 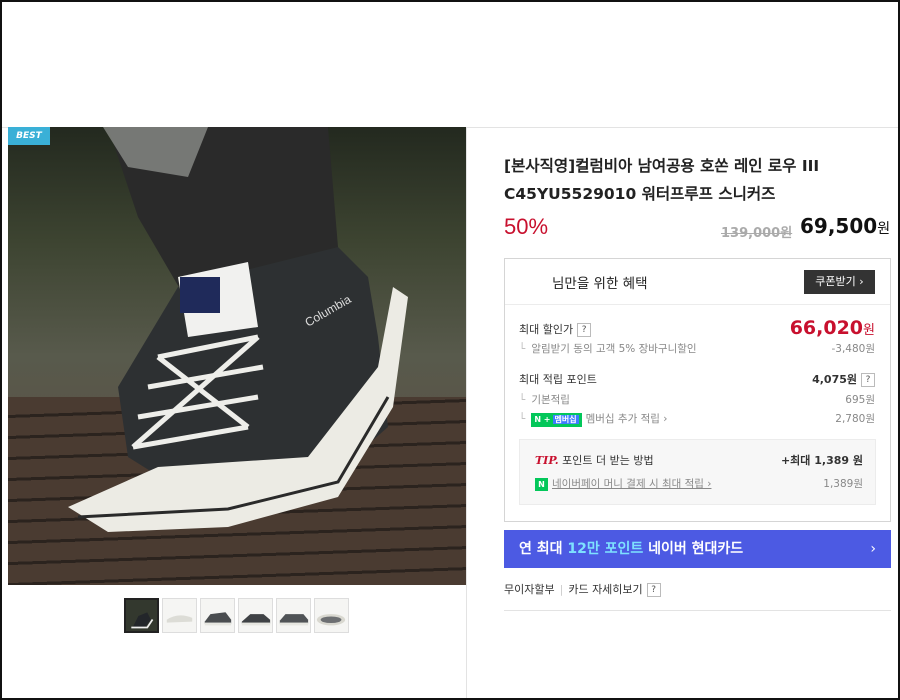 I want to click on card-detail-help-icon: ?, so click(x=653, y=590).